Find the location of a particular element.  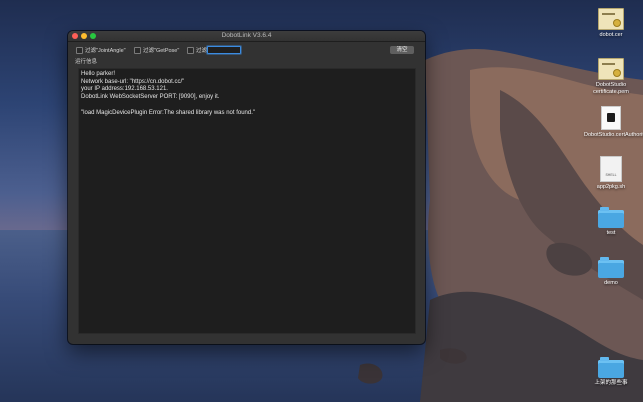

title-bar: DobotLink V3.6.4 is located at coordinates (246, 36).